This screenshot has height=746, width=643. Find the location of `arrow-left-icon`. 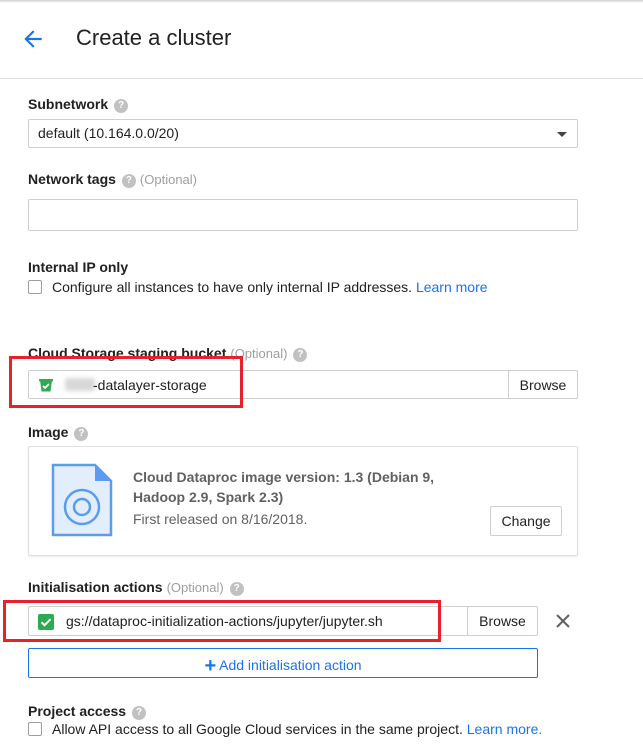

arrow-left-icon is located at coordinates (33, 39).